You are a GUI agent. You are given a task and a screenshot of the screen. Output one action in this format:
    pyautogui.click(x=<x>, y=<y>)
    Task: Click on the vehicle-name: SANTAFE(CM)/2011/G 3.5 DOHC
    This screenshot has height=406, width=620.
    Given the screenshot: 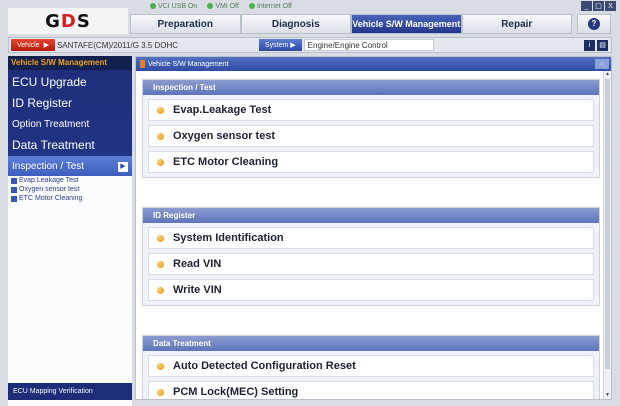 What is the action you would take?
    pyautogui.click(x=117, y=45)
    